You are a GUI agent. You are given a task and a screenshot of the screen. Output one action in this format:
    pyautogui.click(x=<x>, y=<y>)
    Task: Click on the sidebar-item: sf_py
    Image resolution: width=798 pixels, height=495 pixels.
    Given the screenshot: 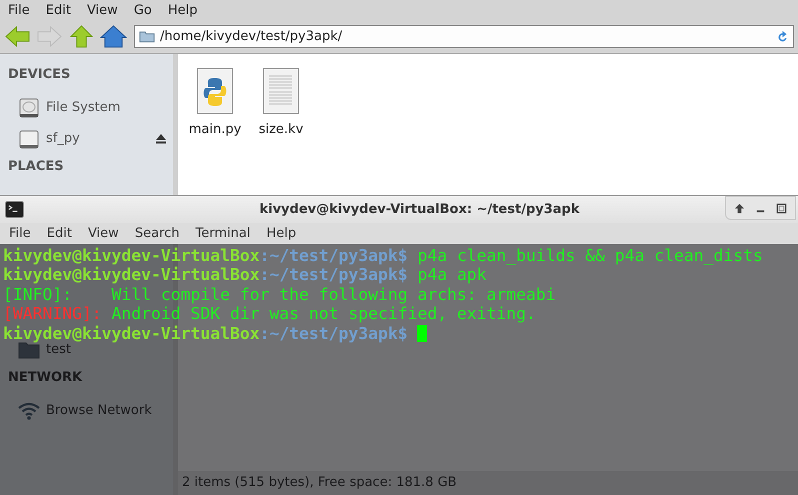 What is the action you would take?
    pyautogui.click(x=97, y=138)
    